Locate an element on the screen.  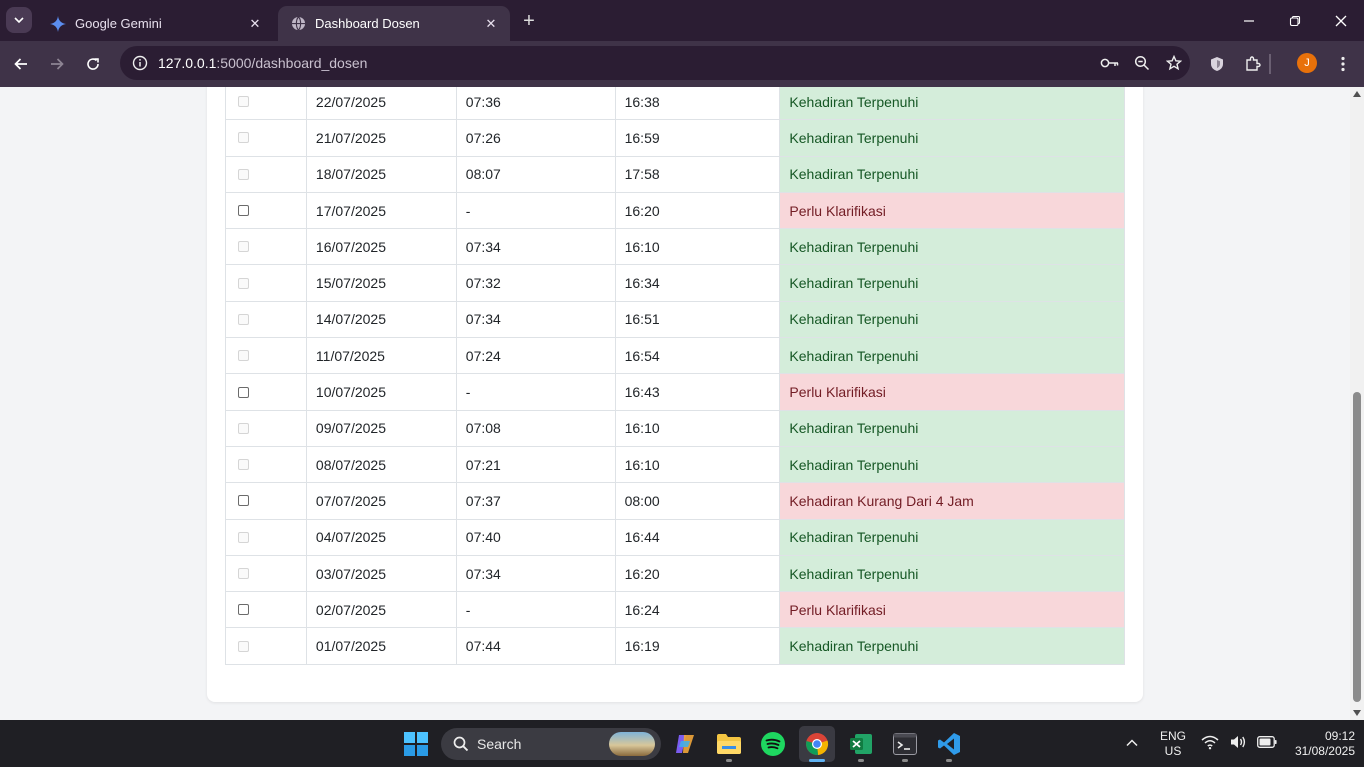
table-row: 18/07/2025 08:07 17:58 Kehadiran Terpenuhi is located at coordinates (675, 174).